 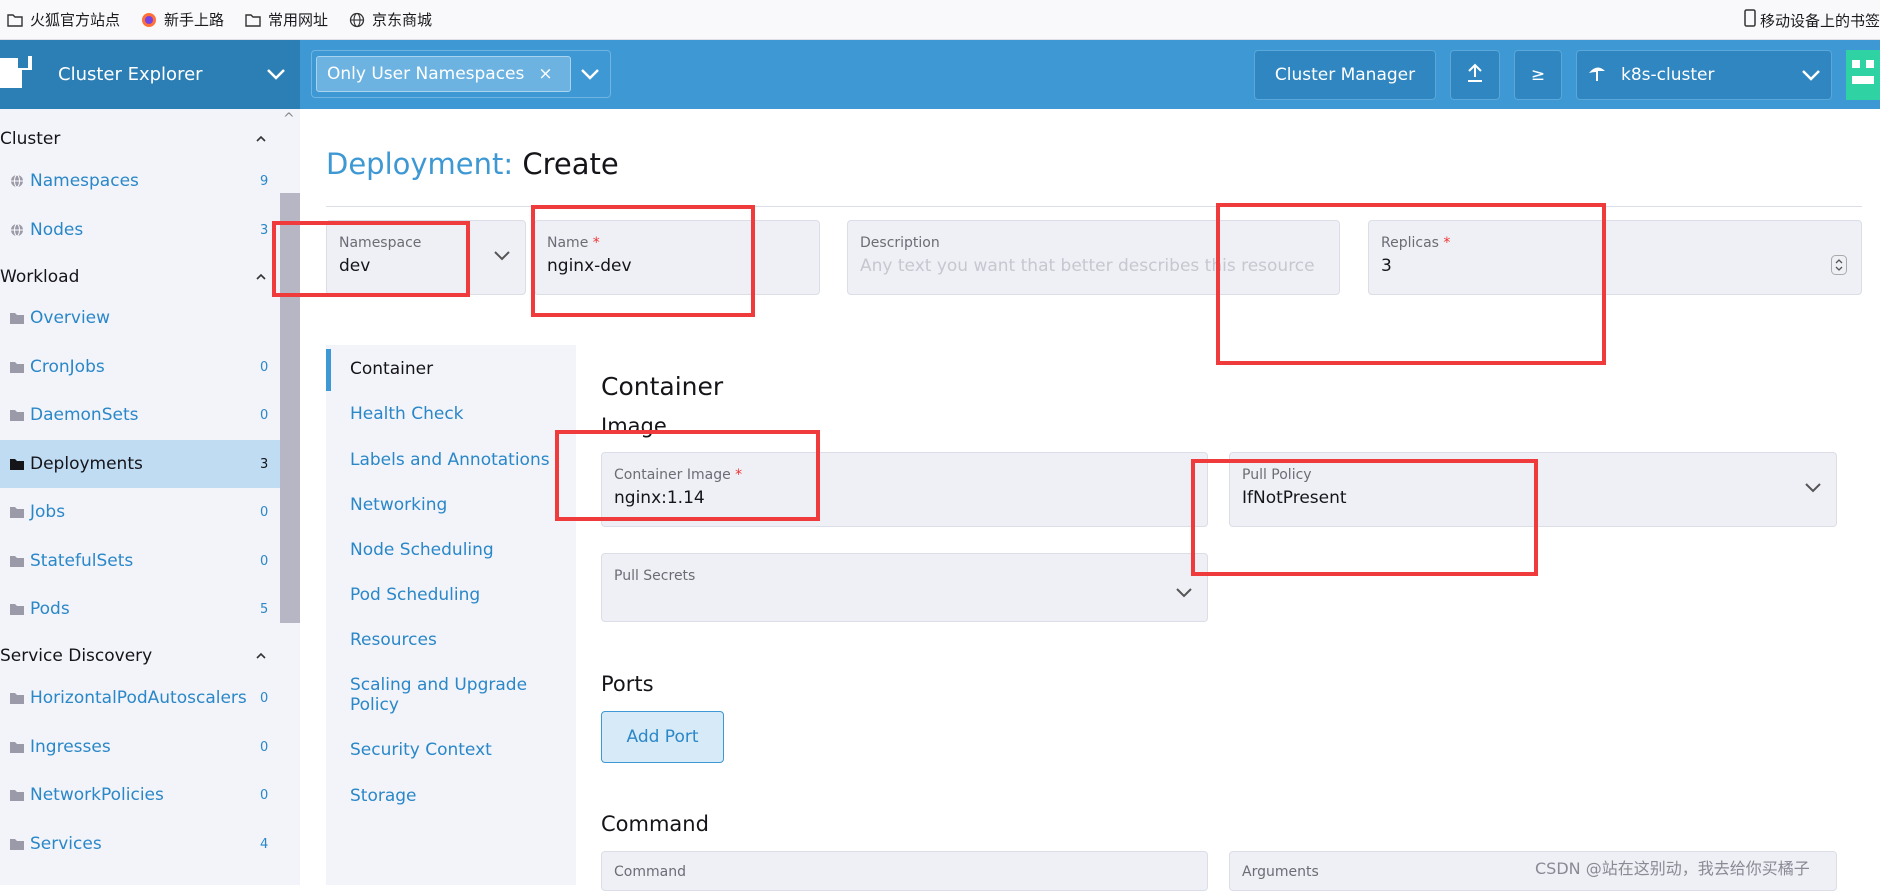 What do you see at coordinates (450, 460) in the screenshot?
I see `tab-labels-annotations: Labels and Annotations` at bounding box center [450, 460].